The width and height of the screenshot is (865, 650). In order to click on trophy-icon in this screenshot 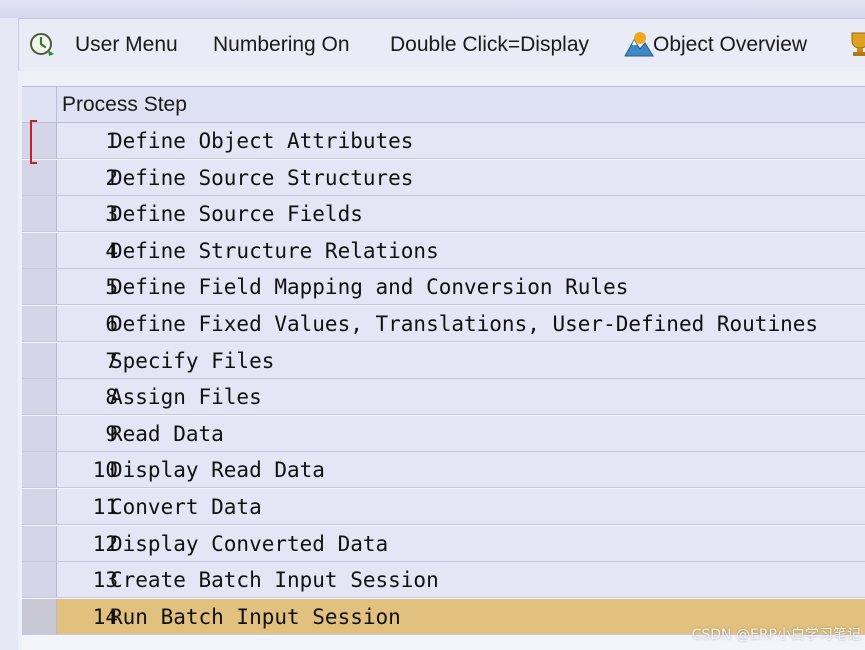, I will do `click(856, 46)`.